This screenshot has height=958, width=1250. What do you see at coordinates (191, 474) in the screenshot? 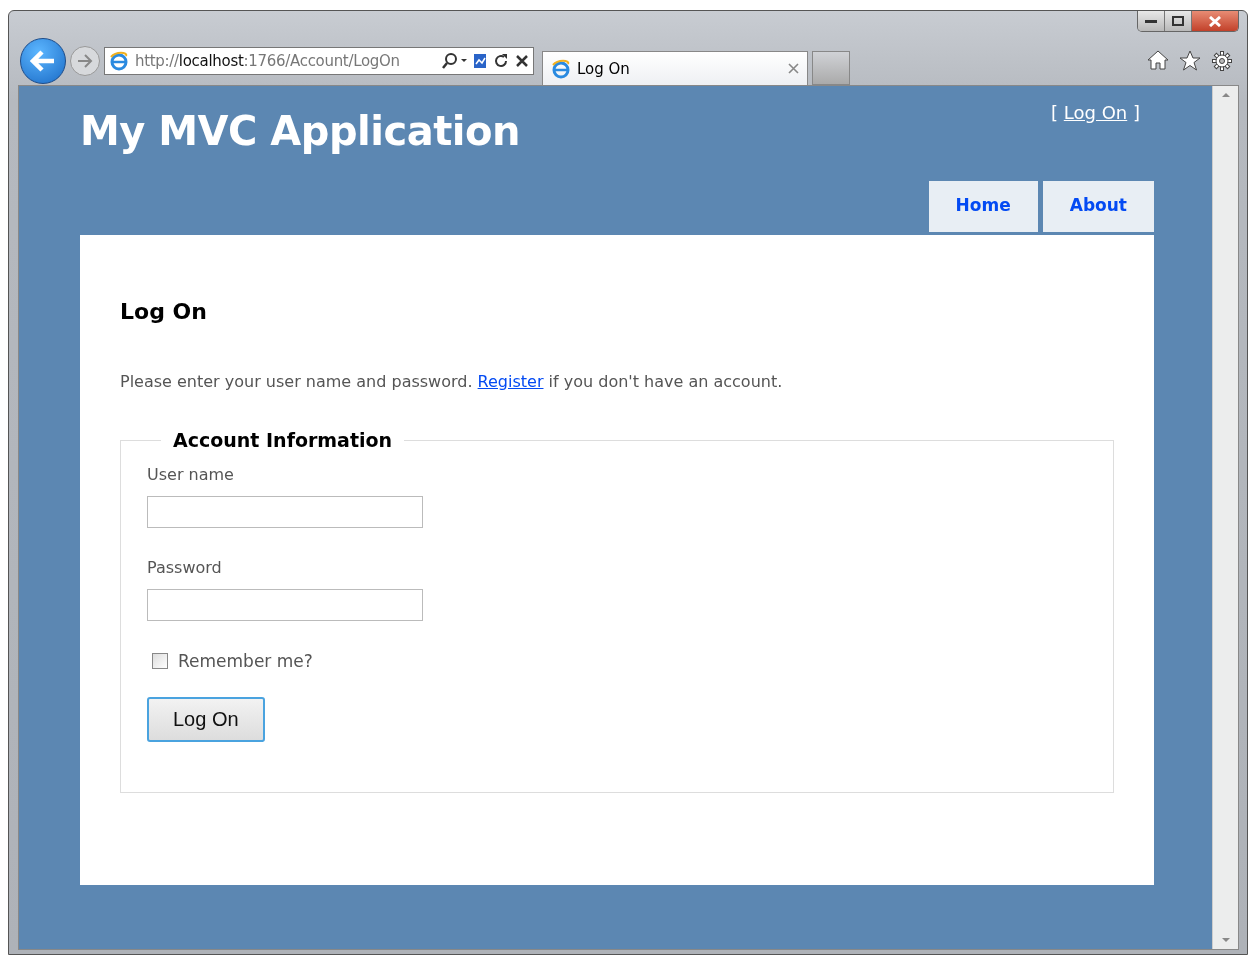
I see `field-label: User name` at bounding box center [191, 474].